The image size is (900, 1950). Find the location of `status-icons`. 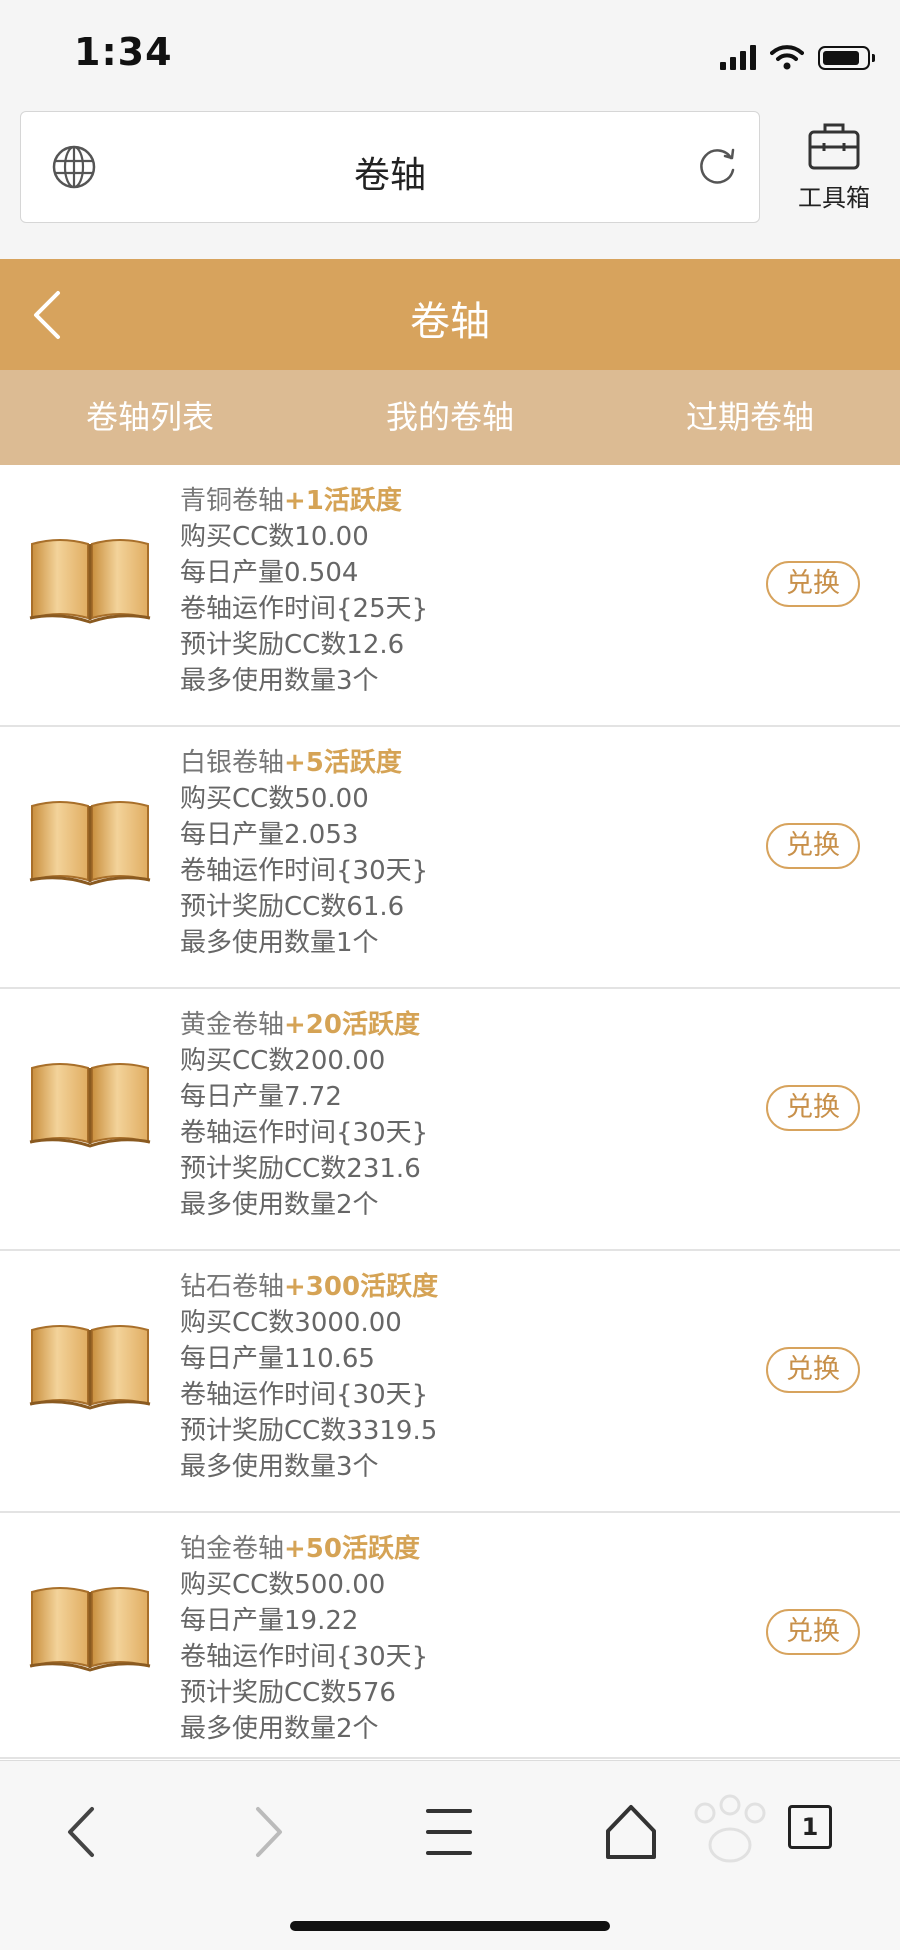

status-icons is located at coordinates (797, 55).